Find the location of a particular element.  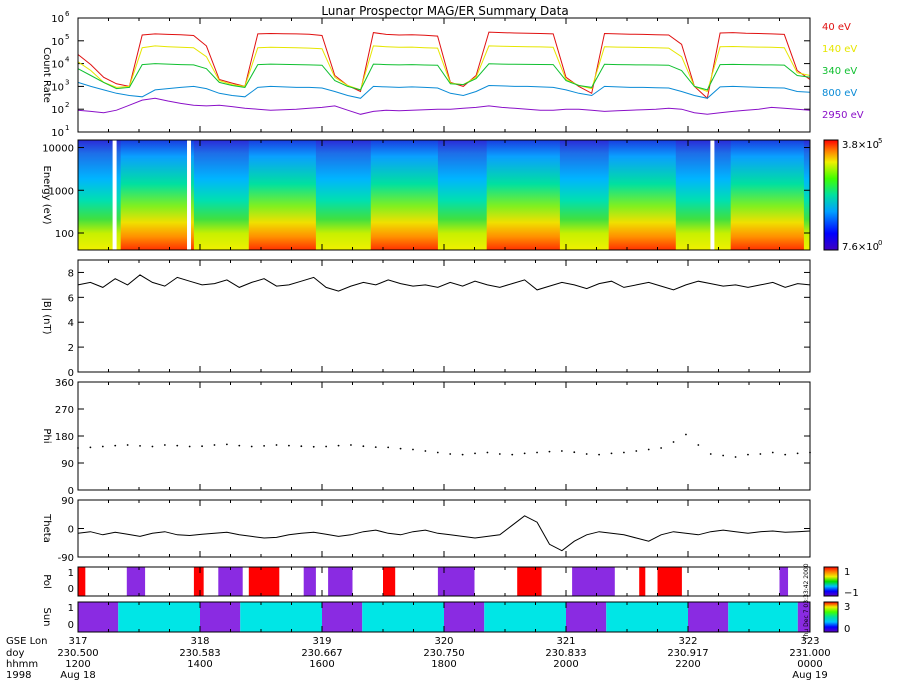

phi-ylabel: Phi is located at coordinates (46, 435).